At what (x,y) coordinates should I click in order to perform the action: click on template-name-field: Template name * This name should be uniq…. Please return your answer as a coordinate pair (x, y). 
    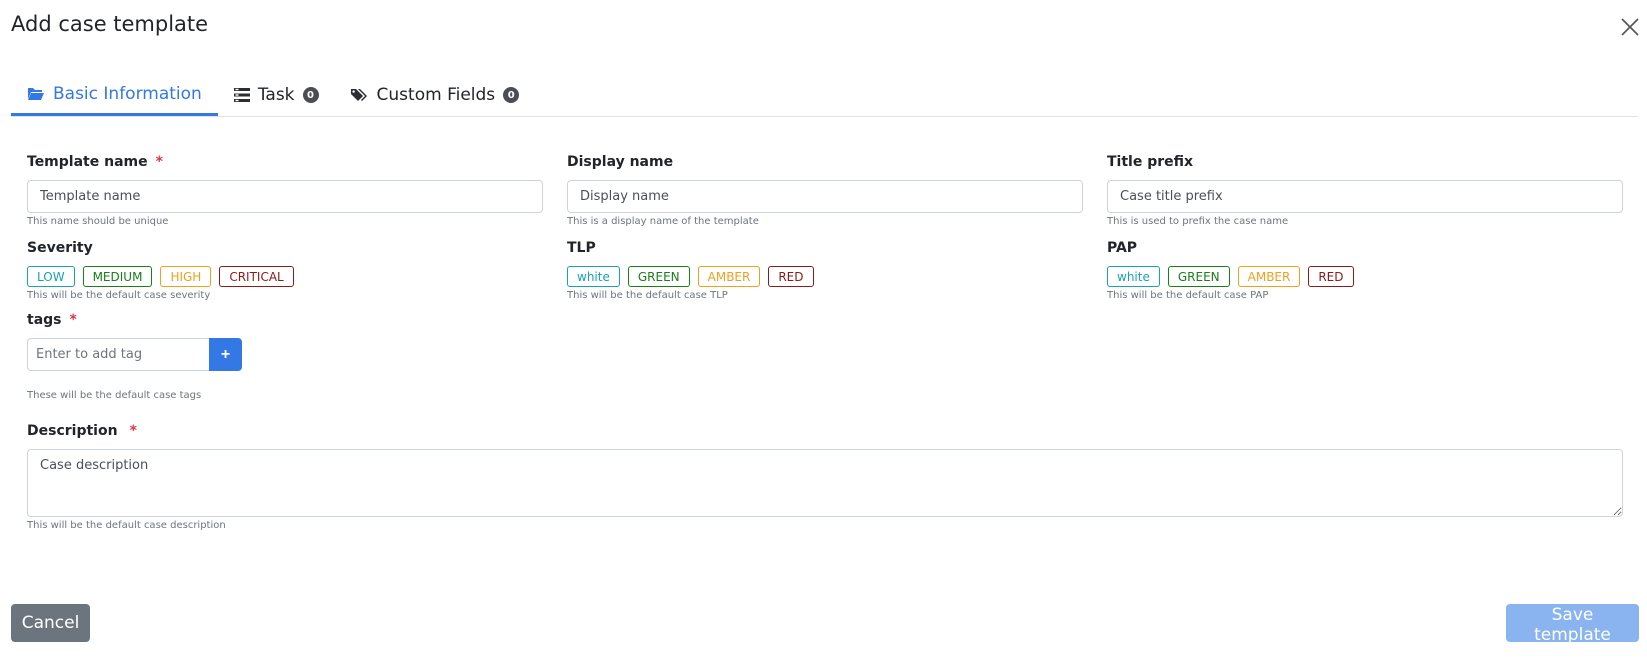
    Looking at the image, I should click on (285, 190).